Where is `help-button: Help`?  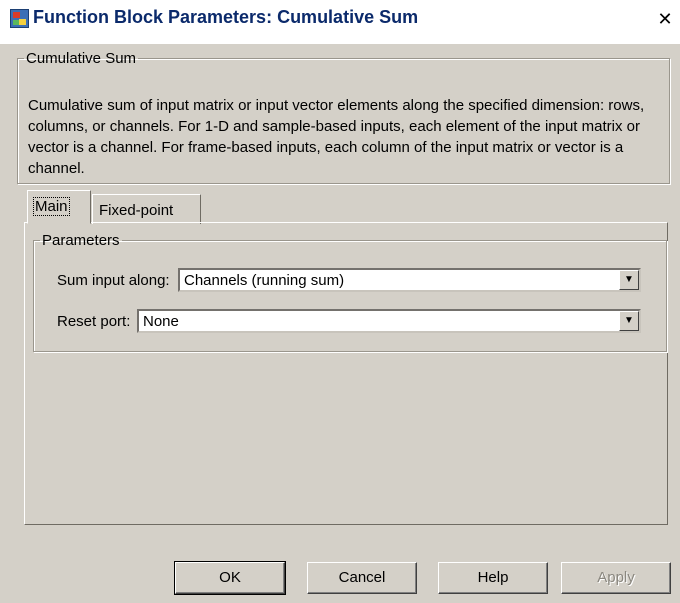 help-button: Help is located at coordinates (493, 578).